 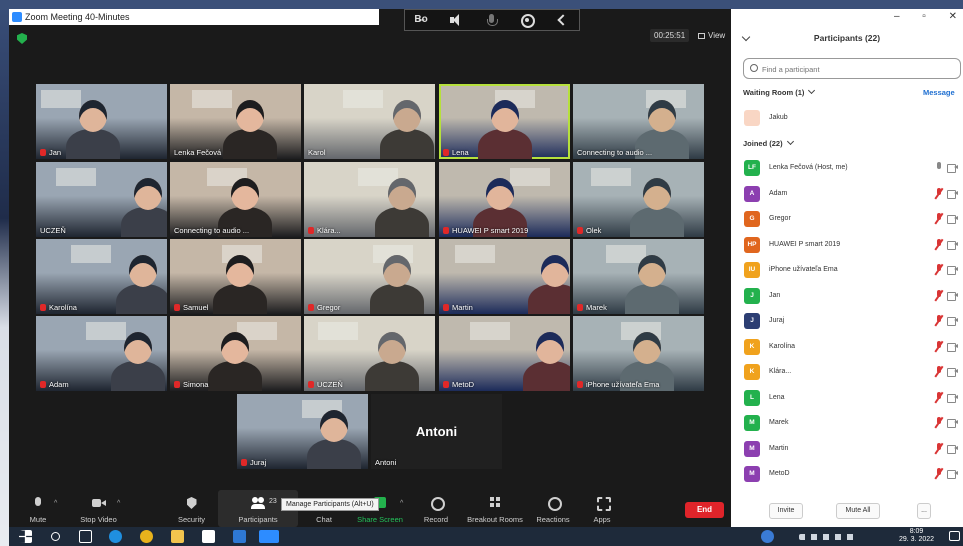 I want to click on video-tile: Martin, so click(x=504, y=276).